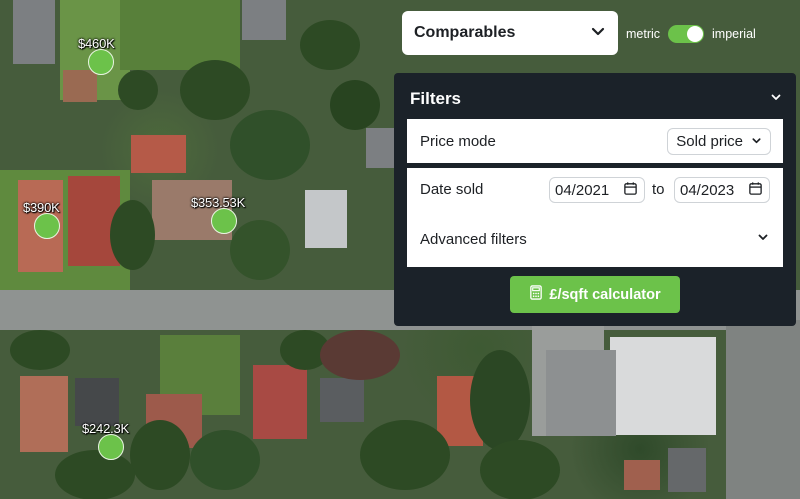 This screenshot has height=499, width=800. I want to click on date-from-input: 04/2021, so click(597, 190).